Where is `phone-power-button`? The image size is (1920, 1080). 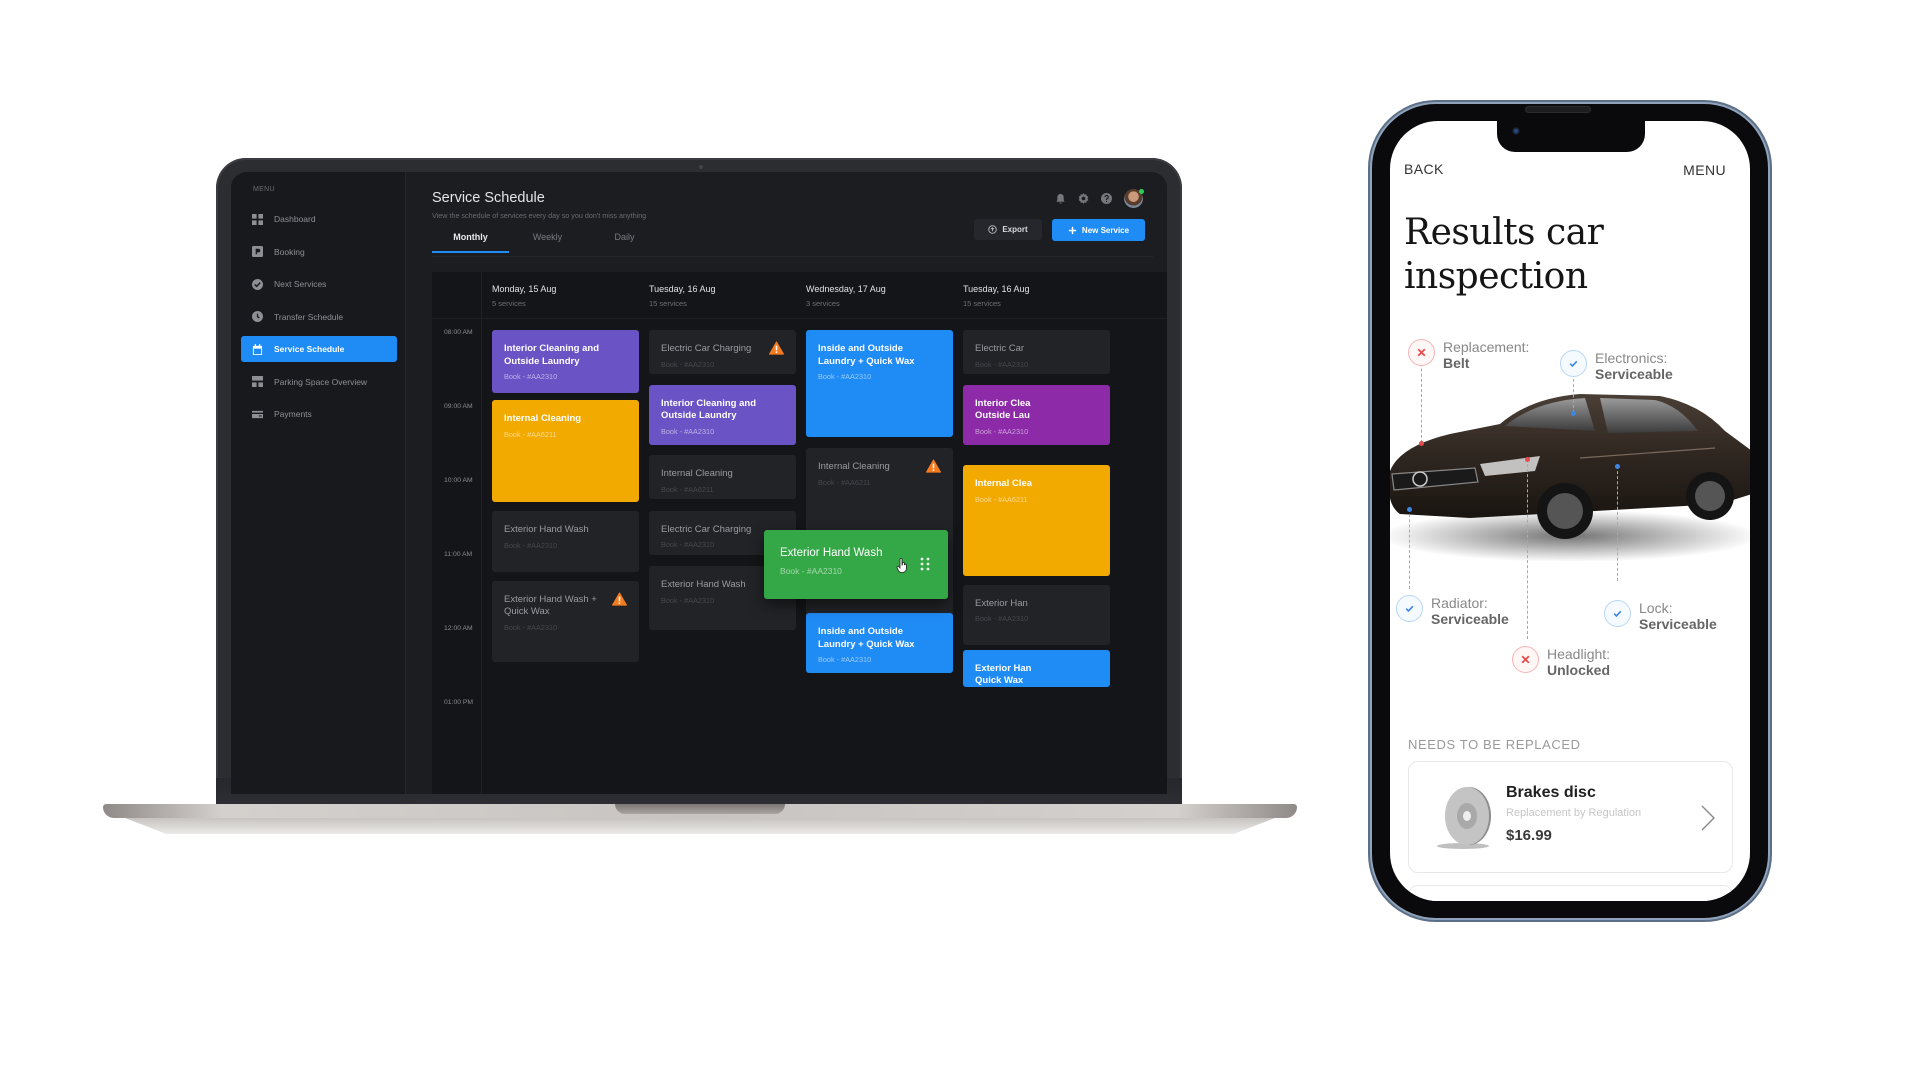
phone-power-button is located at coordinates (1770, 322).